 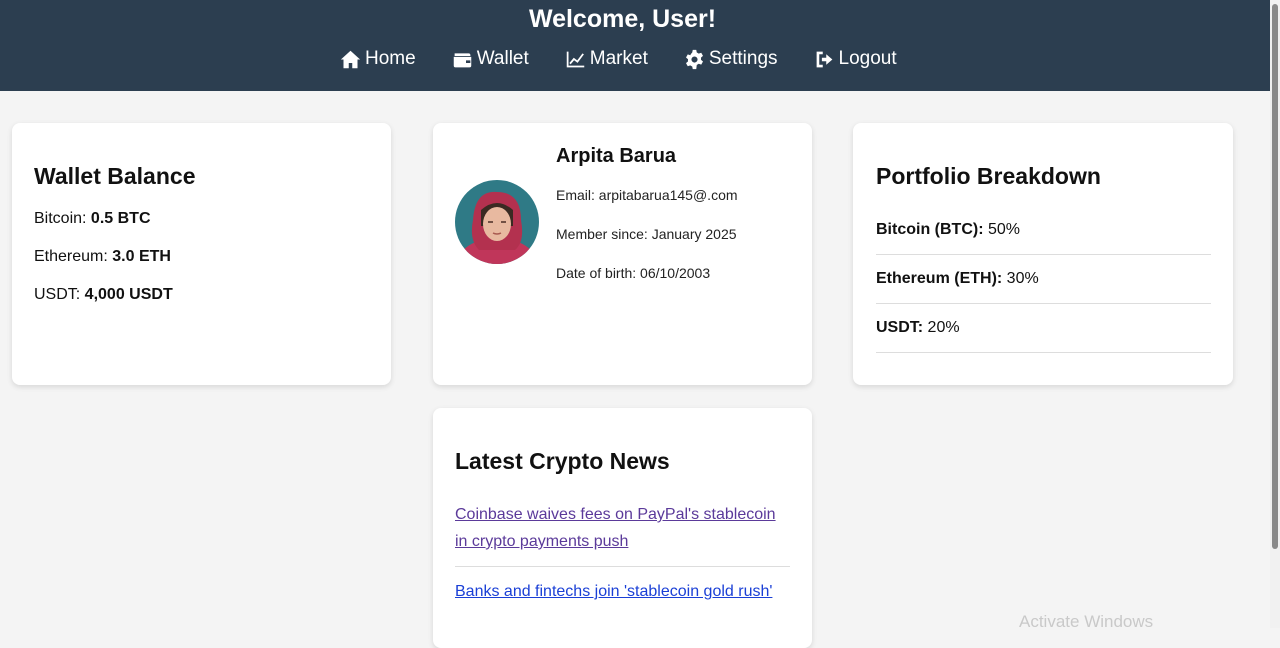 I want to click on profile-dob: Date of birth: 06/10/2003, so click(x=633, y=273).